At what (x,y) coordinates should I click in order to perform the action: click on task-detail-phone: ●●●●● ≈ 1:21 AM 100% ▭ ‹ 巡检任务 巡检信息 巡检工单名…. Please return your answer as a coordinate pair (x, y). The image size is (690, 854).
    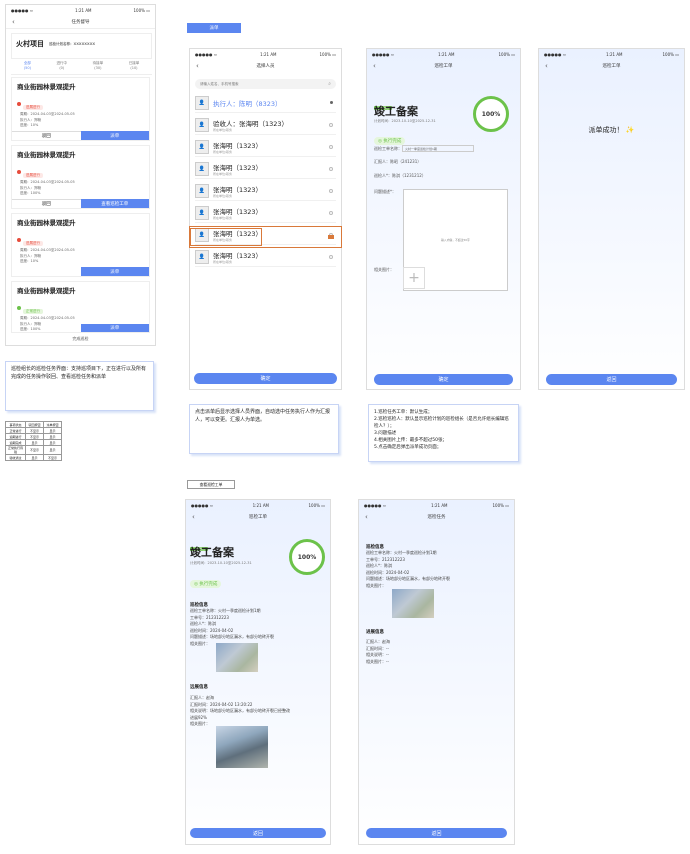
    Looking at the image, I should click on (436, 672).